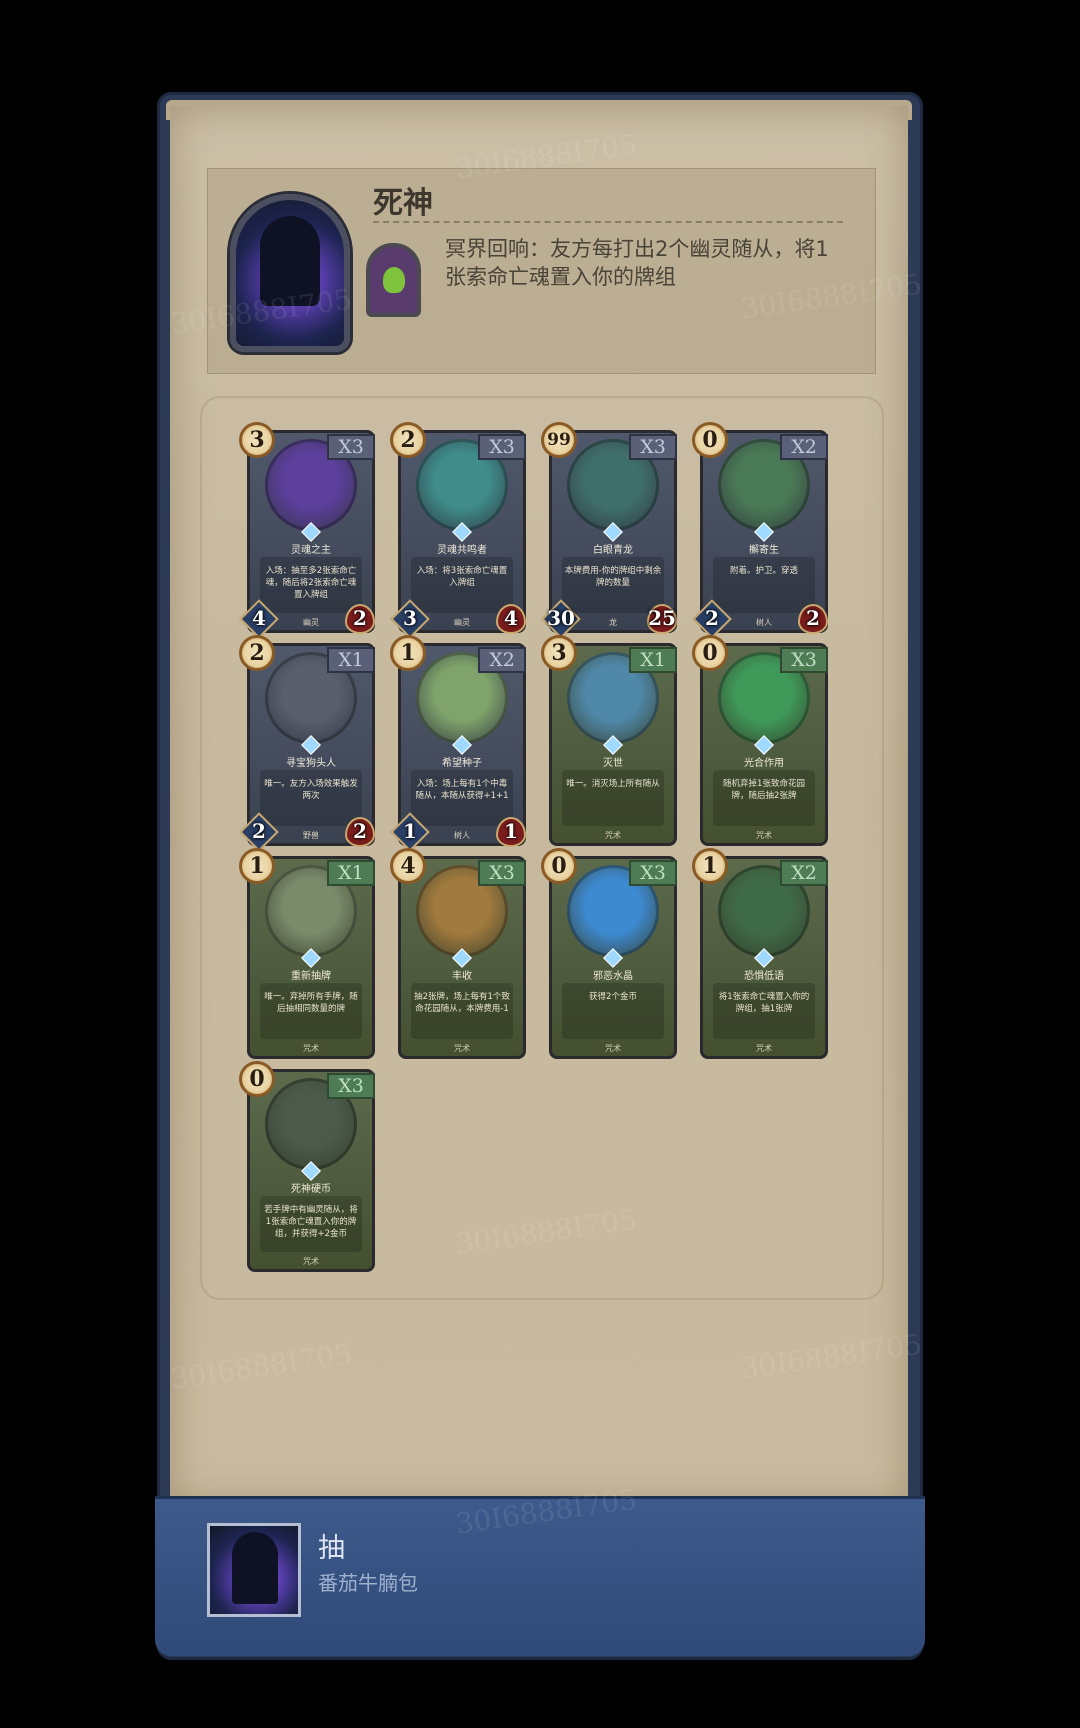 The width and height of the screenshot is (1080, 1728). What do you see at coordinates (311, 583) in the screenshot?
I see `card-description: 入场：抽至多2张索命亡魂，随后将2张索命亡魂置入牌组` at bounding box center [311, 583].